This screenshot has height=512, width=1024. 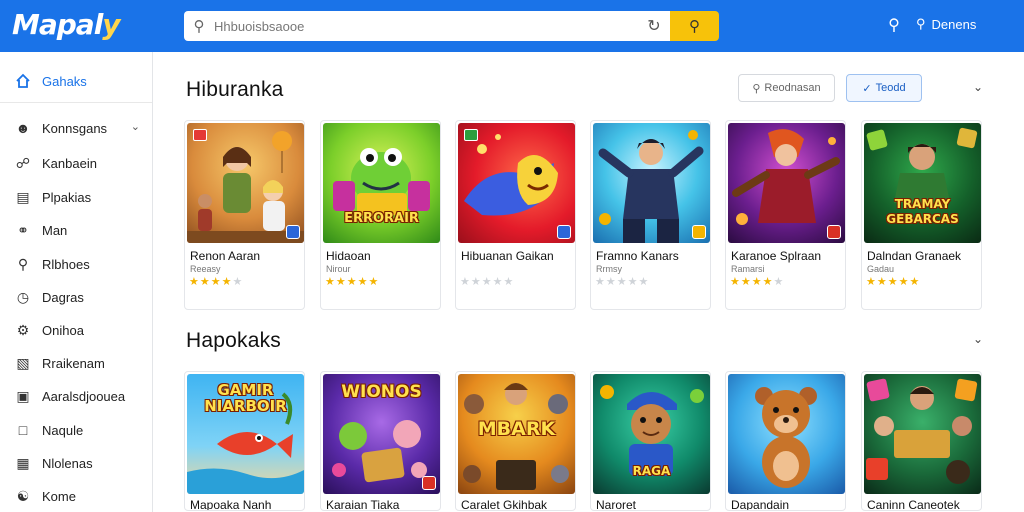 I want to click on filter-button: ⚲ Reodnasan, so click(x=786, y=88).